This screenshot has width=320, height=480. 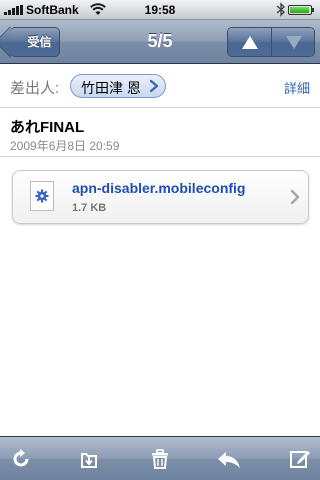 I want to click on attachment-size: 1.7 KB, so click(x=89, y=208).